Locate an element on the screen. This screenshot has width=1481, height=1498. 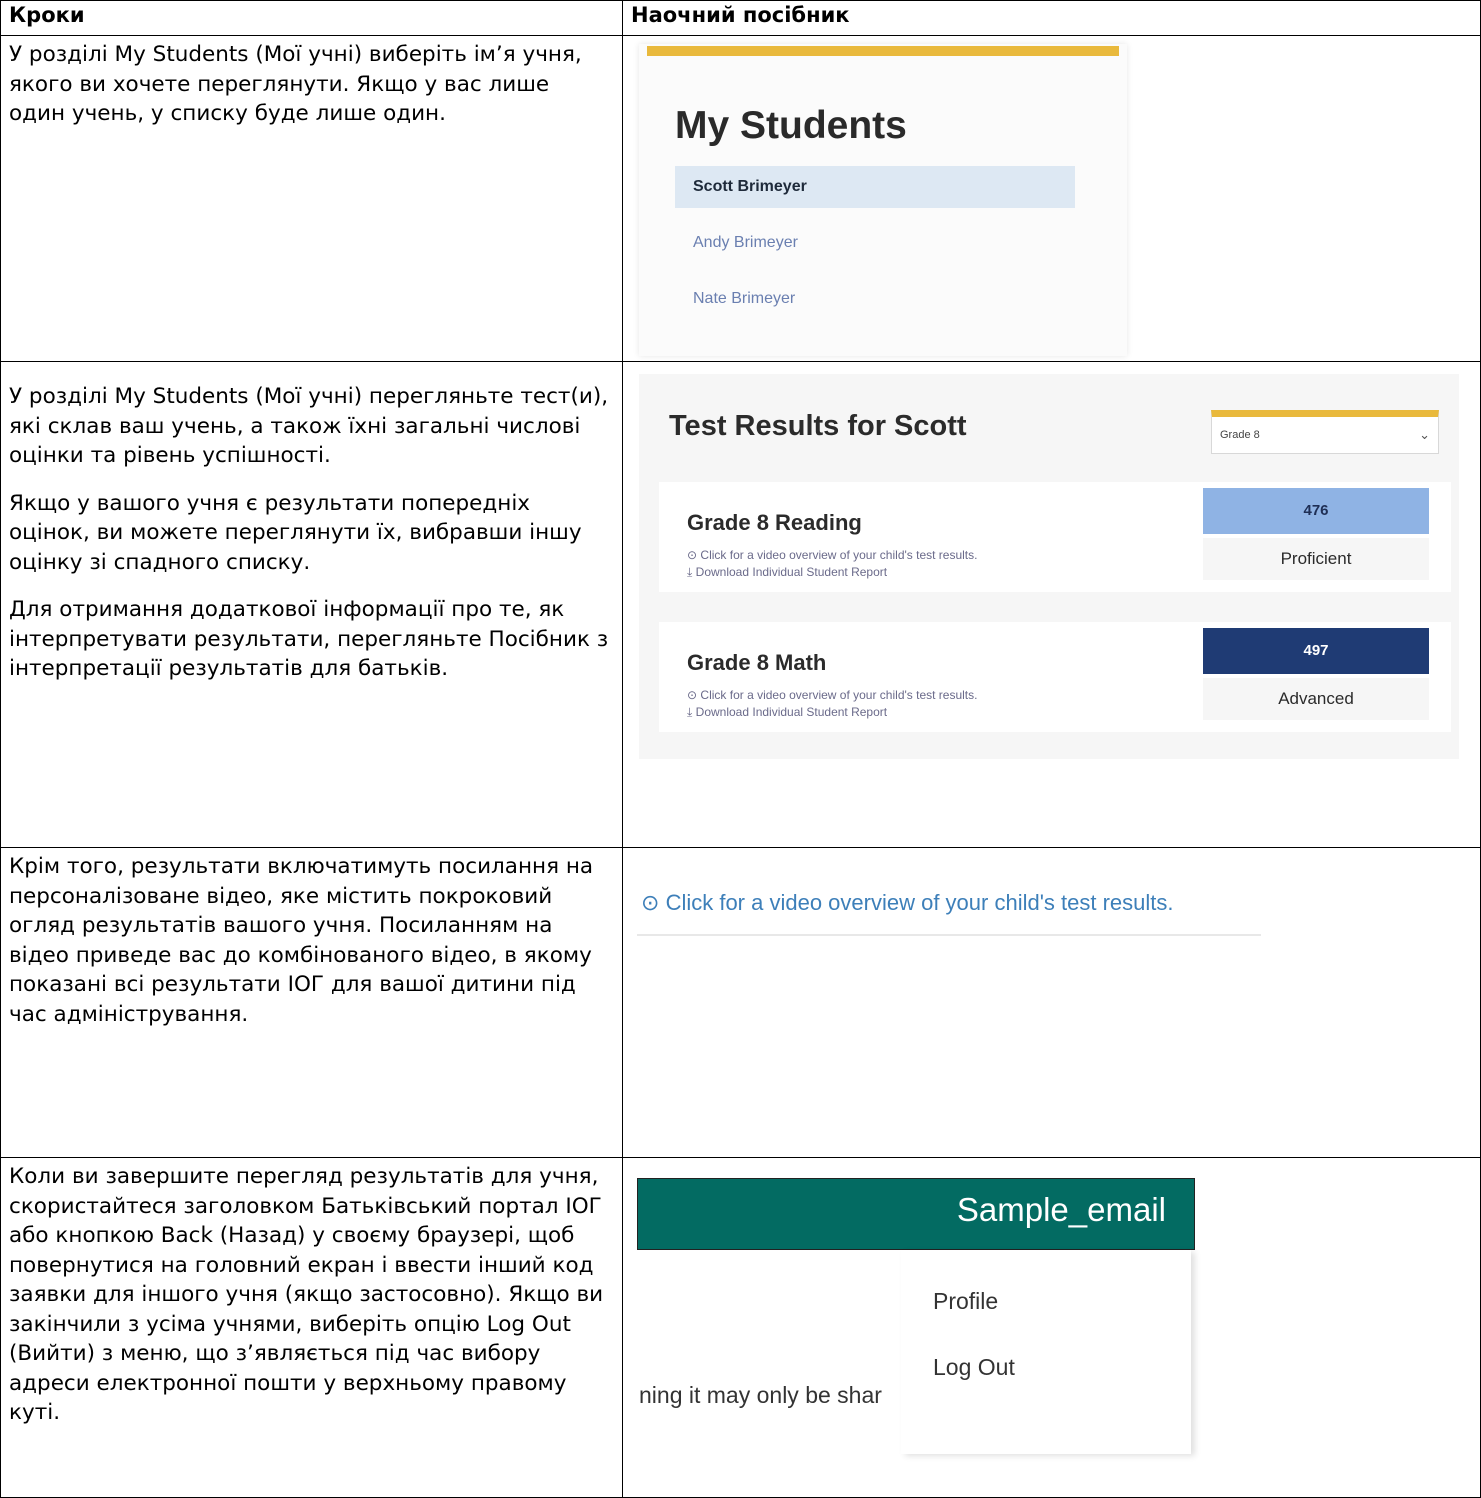
background-text: ning it may only be shar is located at coordinates (760, 1395).